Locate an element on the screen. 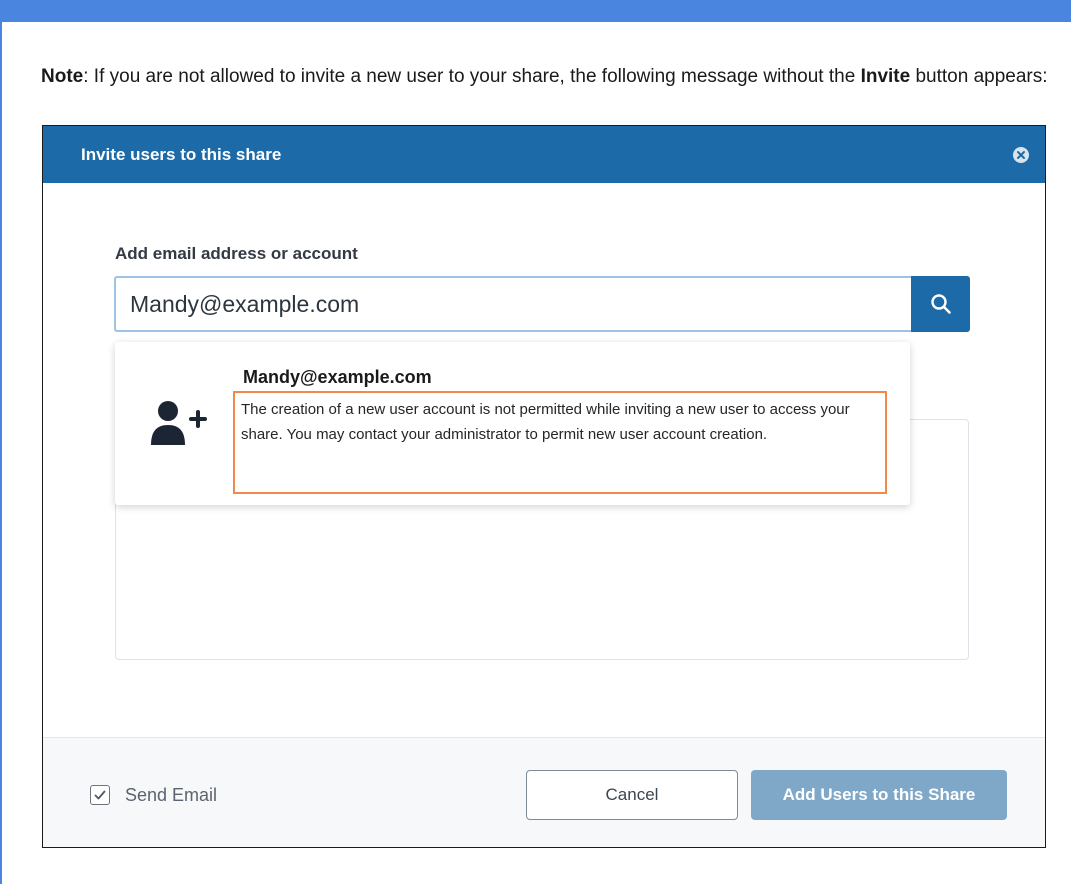  note-lead: Note is located at coordinates (62, 76).